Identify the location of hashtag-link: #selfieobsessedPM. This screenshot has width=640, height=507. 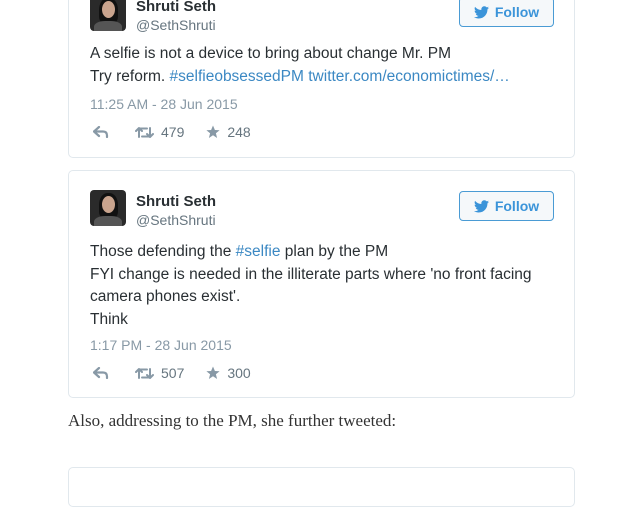
(237, 76).